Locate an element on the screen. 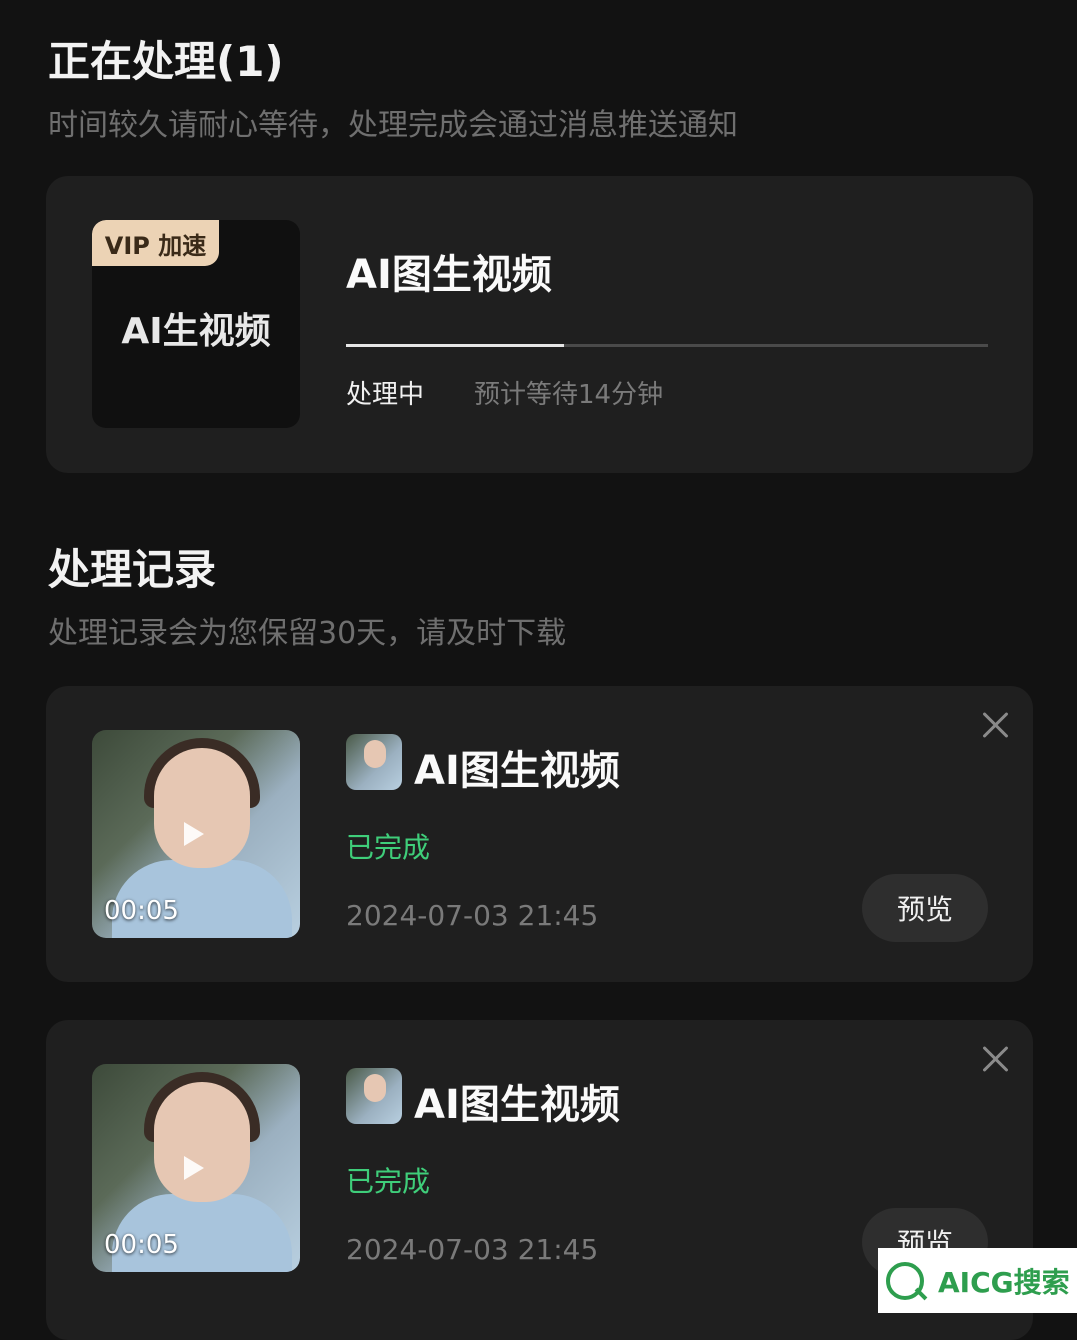  processing-item-title: AI图生视频 is located at coordinates (449, 275).